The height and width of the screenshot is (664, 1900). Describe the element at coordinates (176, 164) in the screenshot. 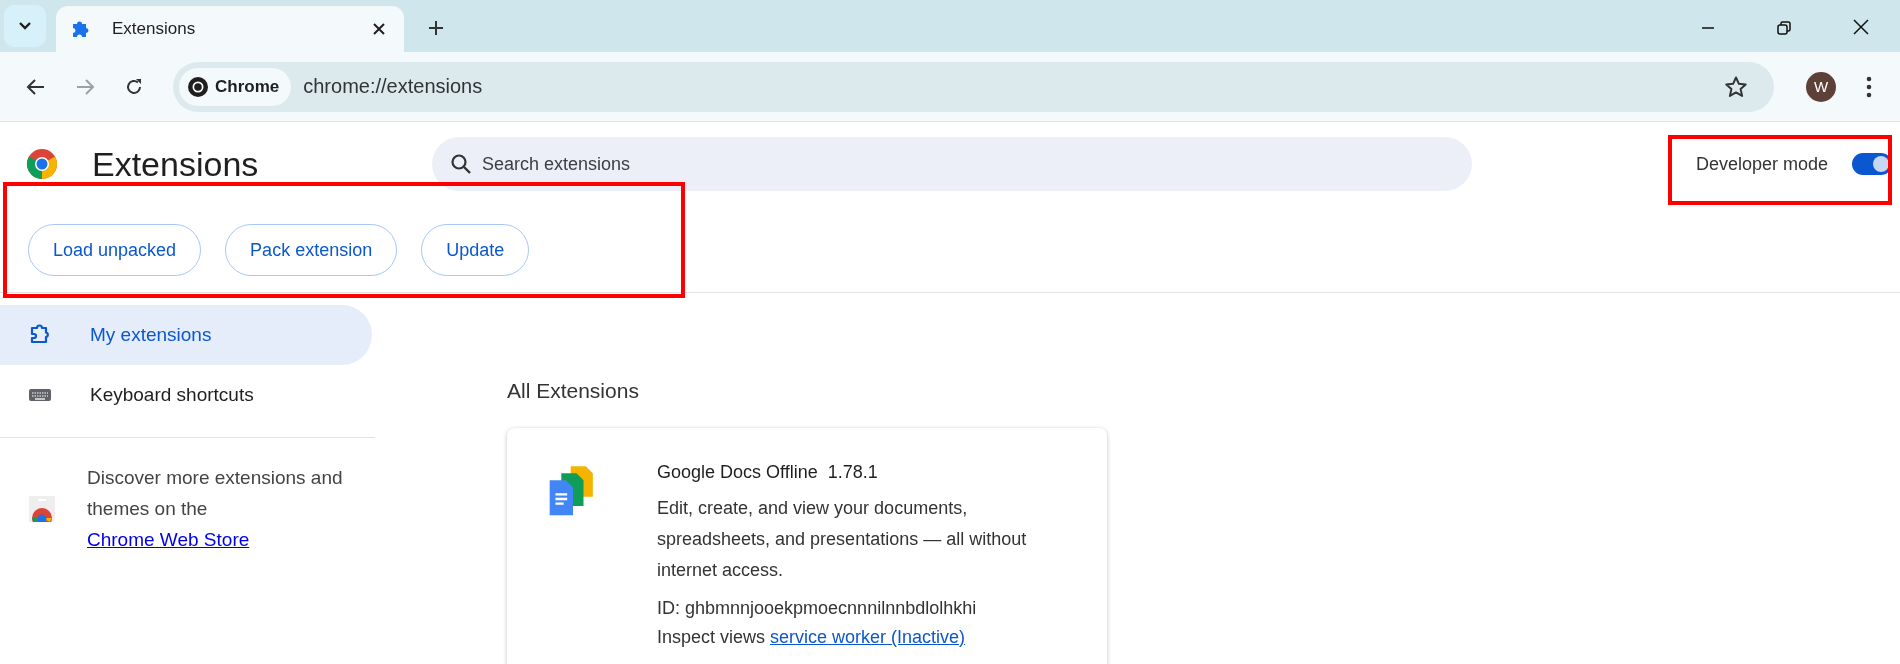

I see `page-title: Extensions` at that location.